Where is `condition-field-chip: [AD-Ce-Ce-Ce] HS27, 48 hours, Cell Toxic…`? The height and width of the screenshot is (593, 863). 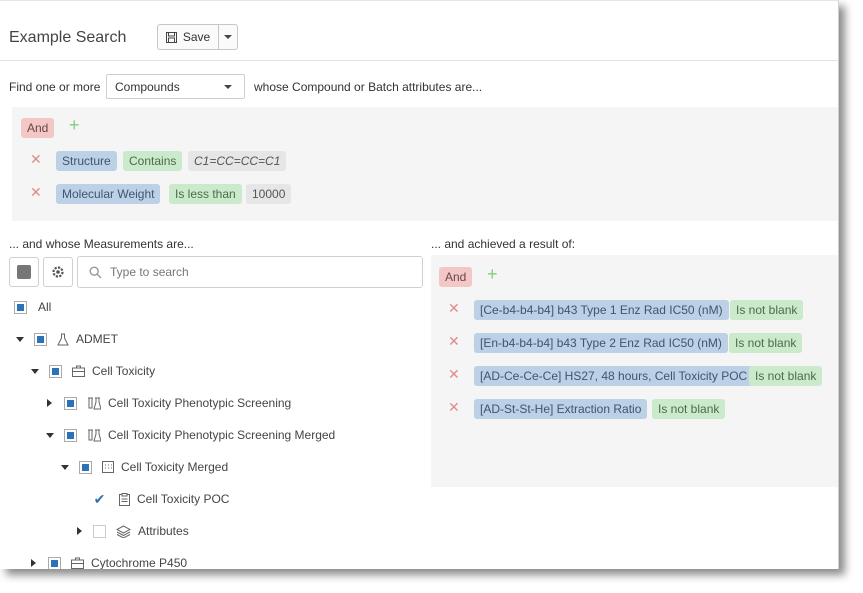
condition-field-chip: [AD-Ce-Ce-Ce] HS27, 48 hours, Cell Toxic… is located at coordinates (614, 376).